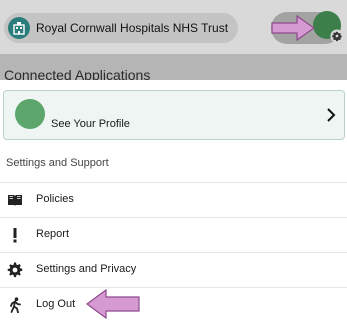  I want to click on see-profile-label: See Your Profile, so click(90, 124).